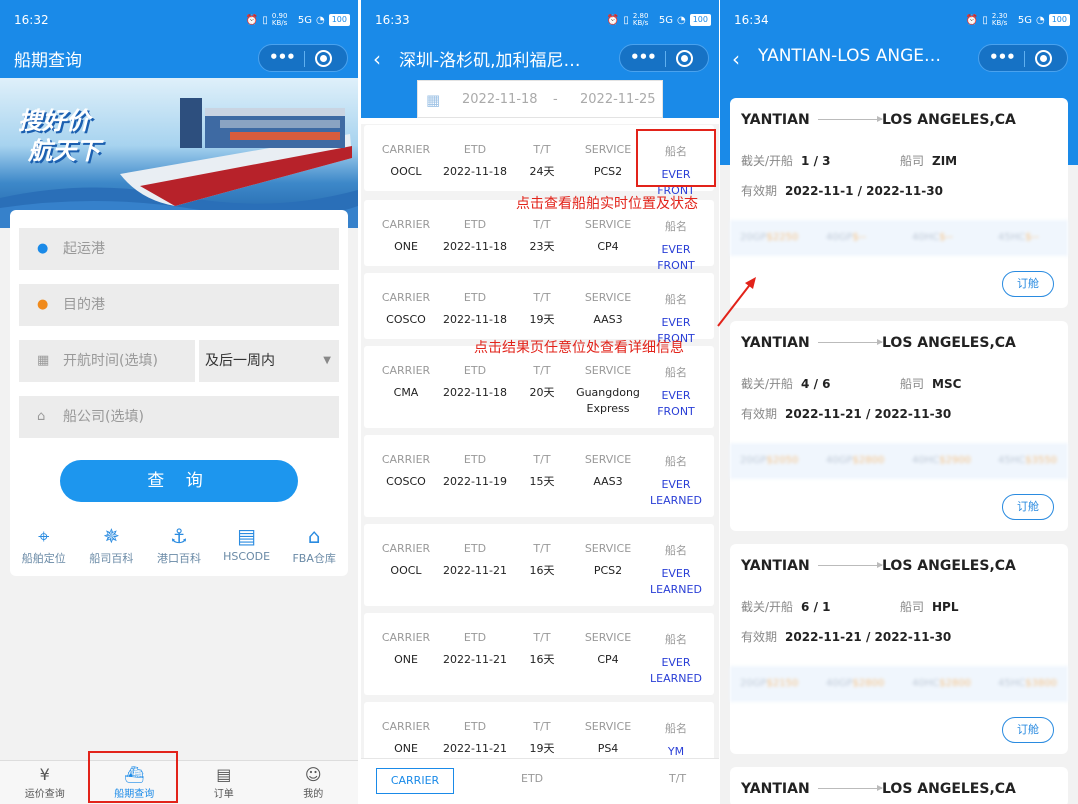  Describe the element at coordinates (839, 683) in the screenshot. I see `container-type: 40GP` at that location.